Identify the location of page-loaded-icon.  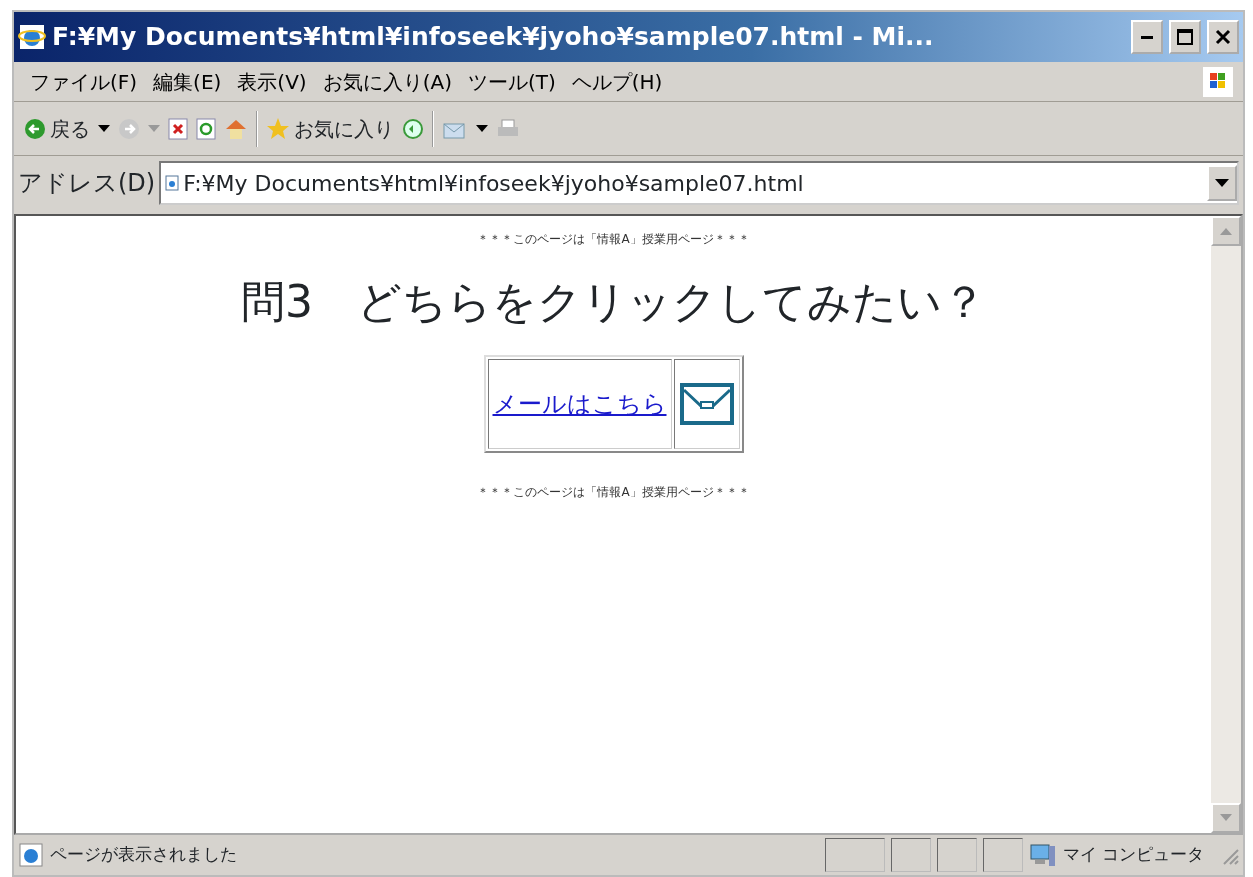
(31, 855).